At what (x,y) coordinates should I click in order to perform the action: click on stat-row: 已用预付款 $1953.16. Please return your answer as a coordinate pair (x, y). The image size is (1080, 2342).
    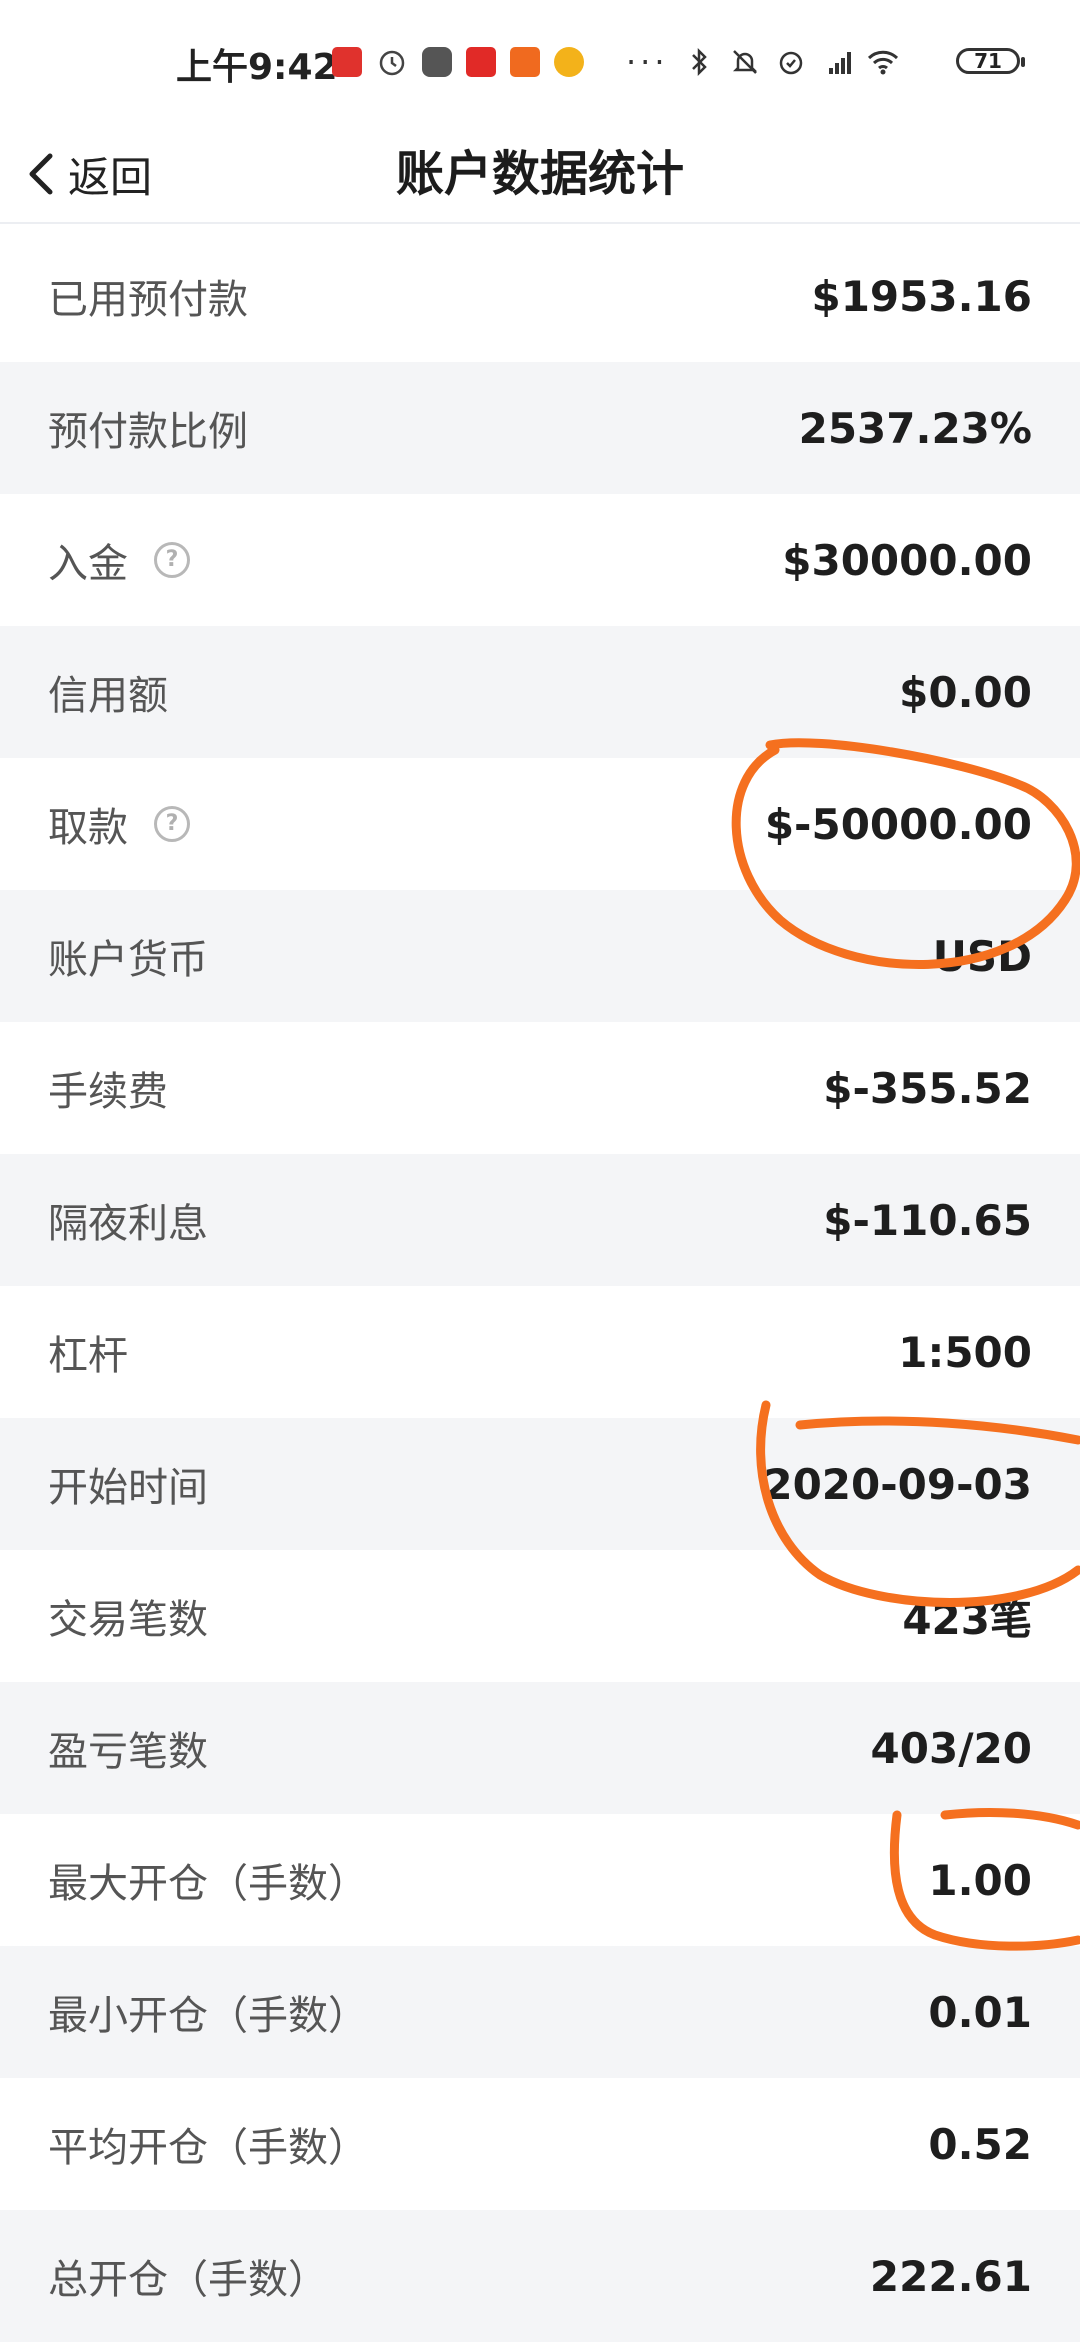
    Looking at the image, I should click on (540, 296).